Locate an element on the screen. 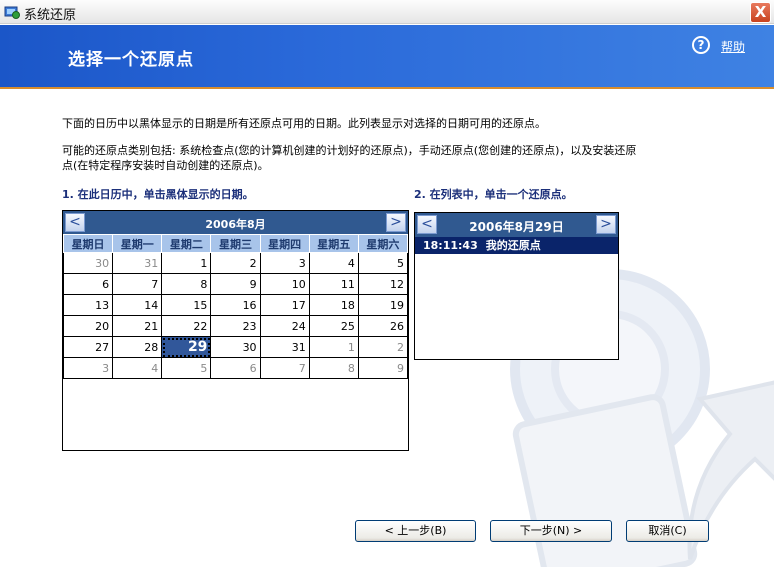  restore-point-time: 18:11:43 is located at coordinates (450, 245).